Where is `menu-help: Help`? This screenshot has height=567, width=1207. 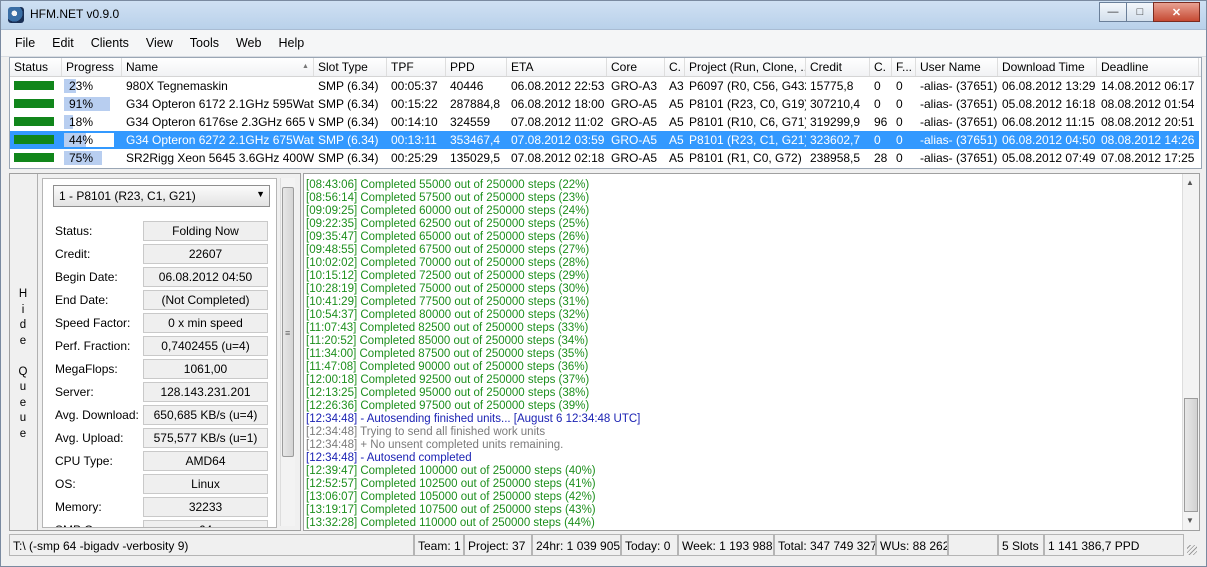
menu-help: Help is located at coordinates (291, 43).